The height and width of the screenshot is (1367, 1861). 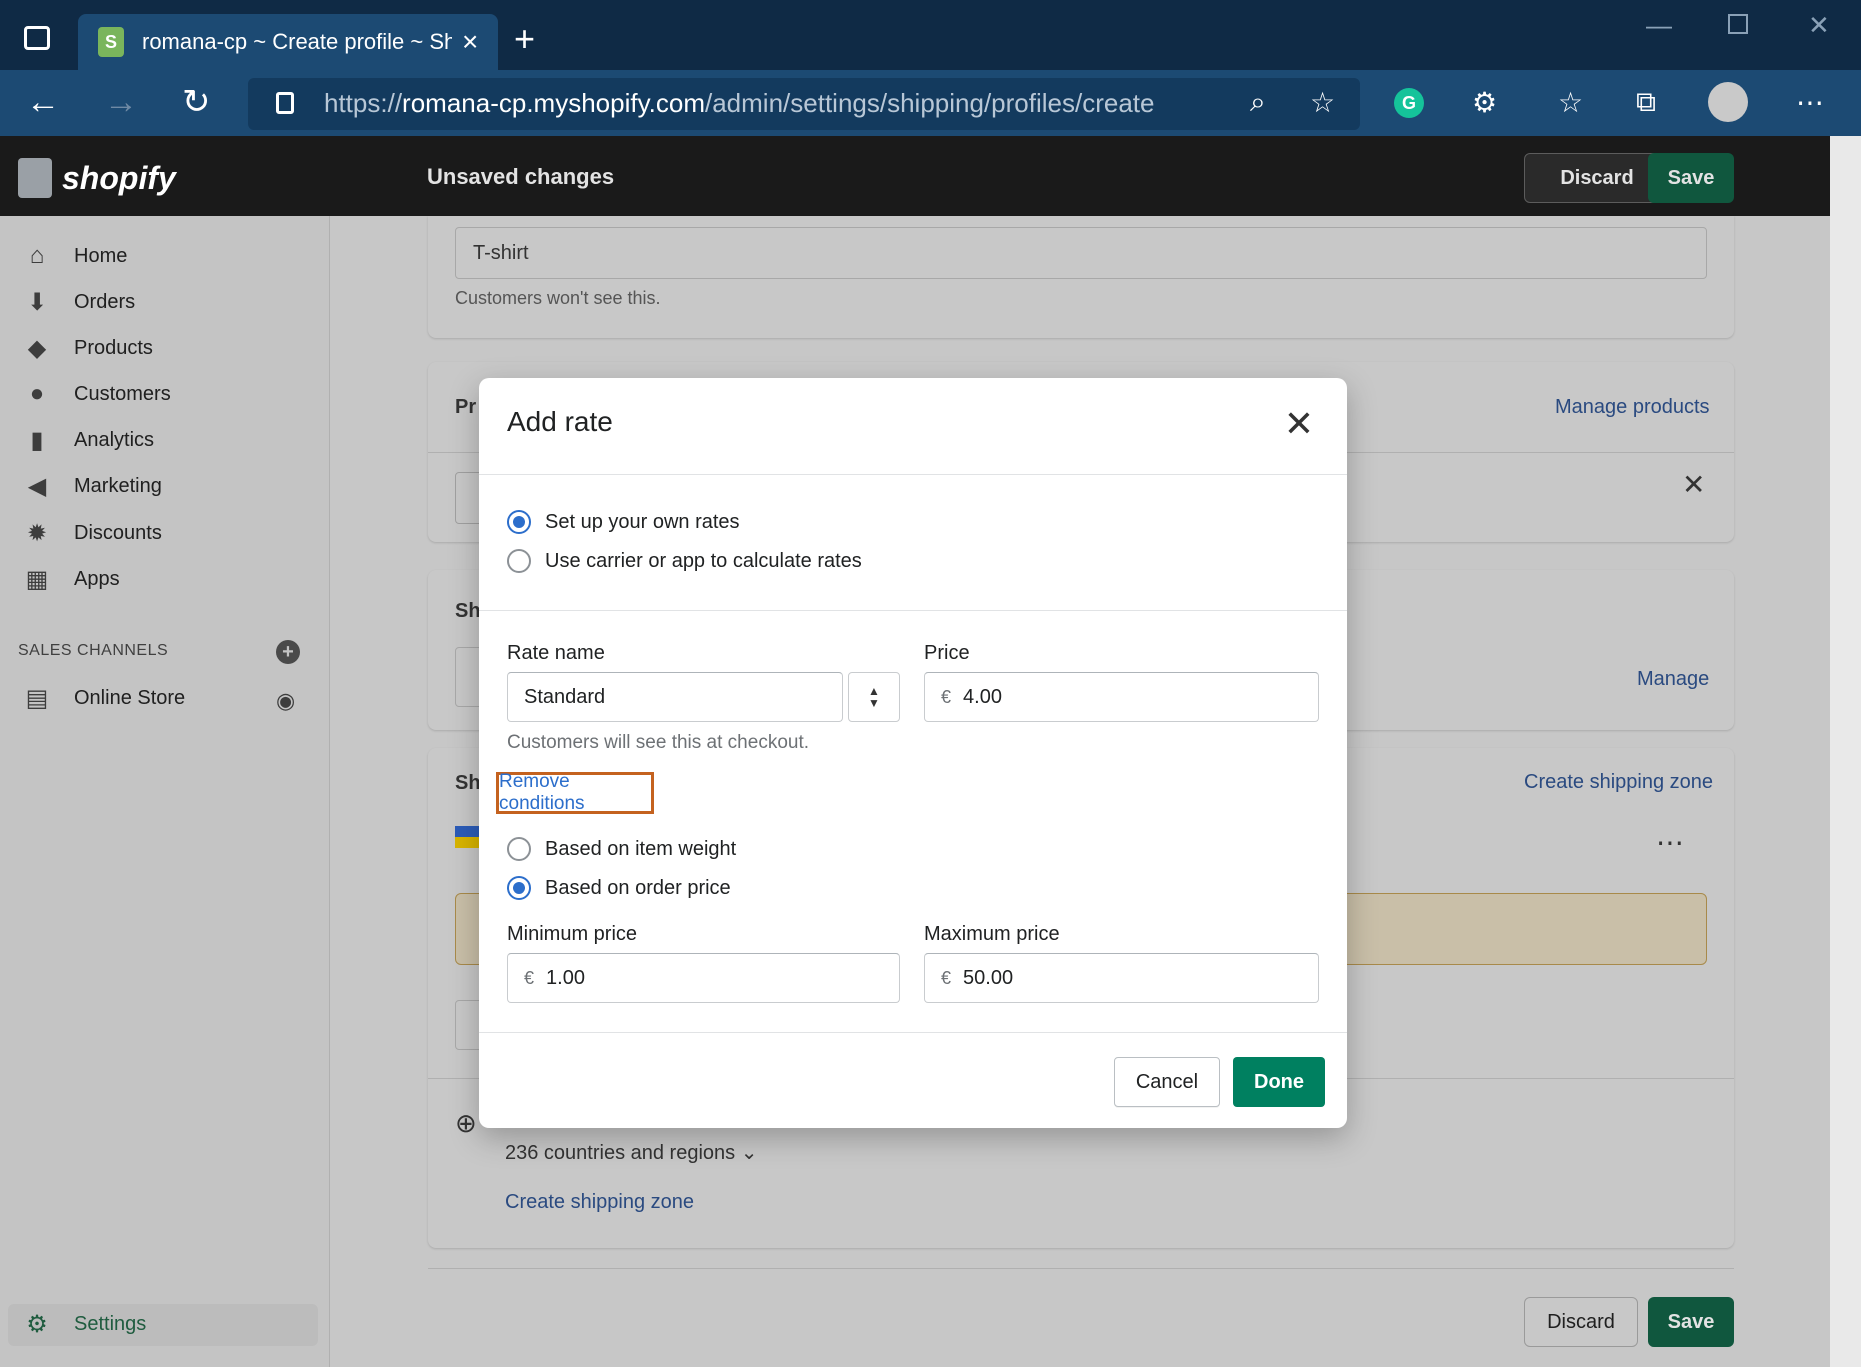 I want to click on sidebar-item-settings: ⚙ Settings, so click(x=84, y=1324).